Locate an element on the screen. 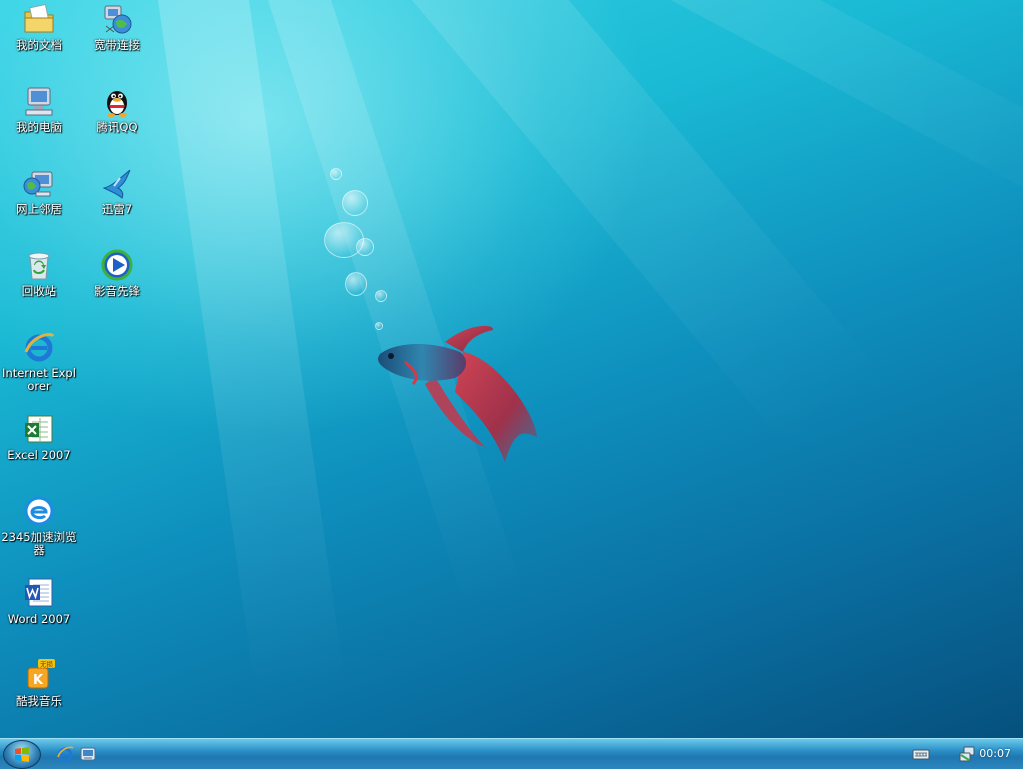 Image resolution: width=1023 pixels, height=769 pixels. icon-label: 酷我音乐 is located at coordinates (39, 701).